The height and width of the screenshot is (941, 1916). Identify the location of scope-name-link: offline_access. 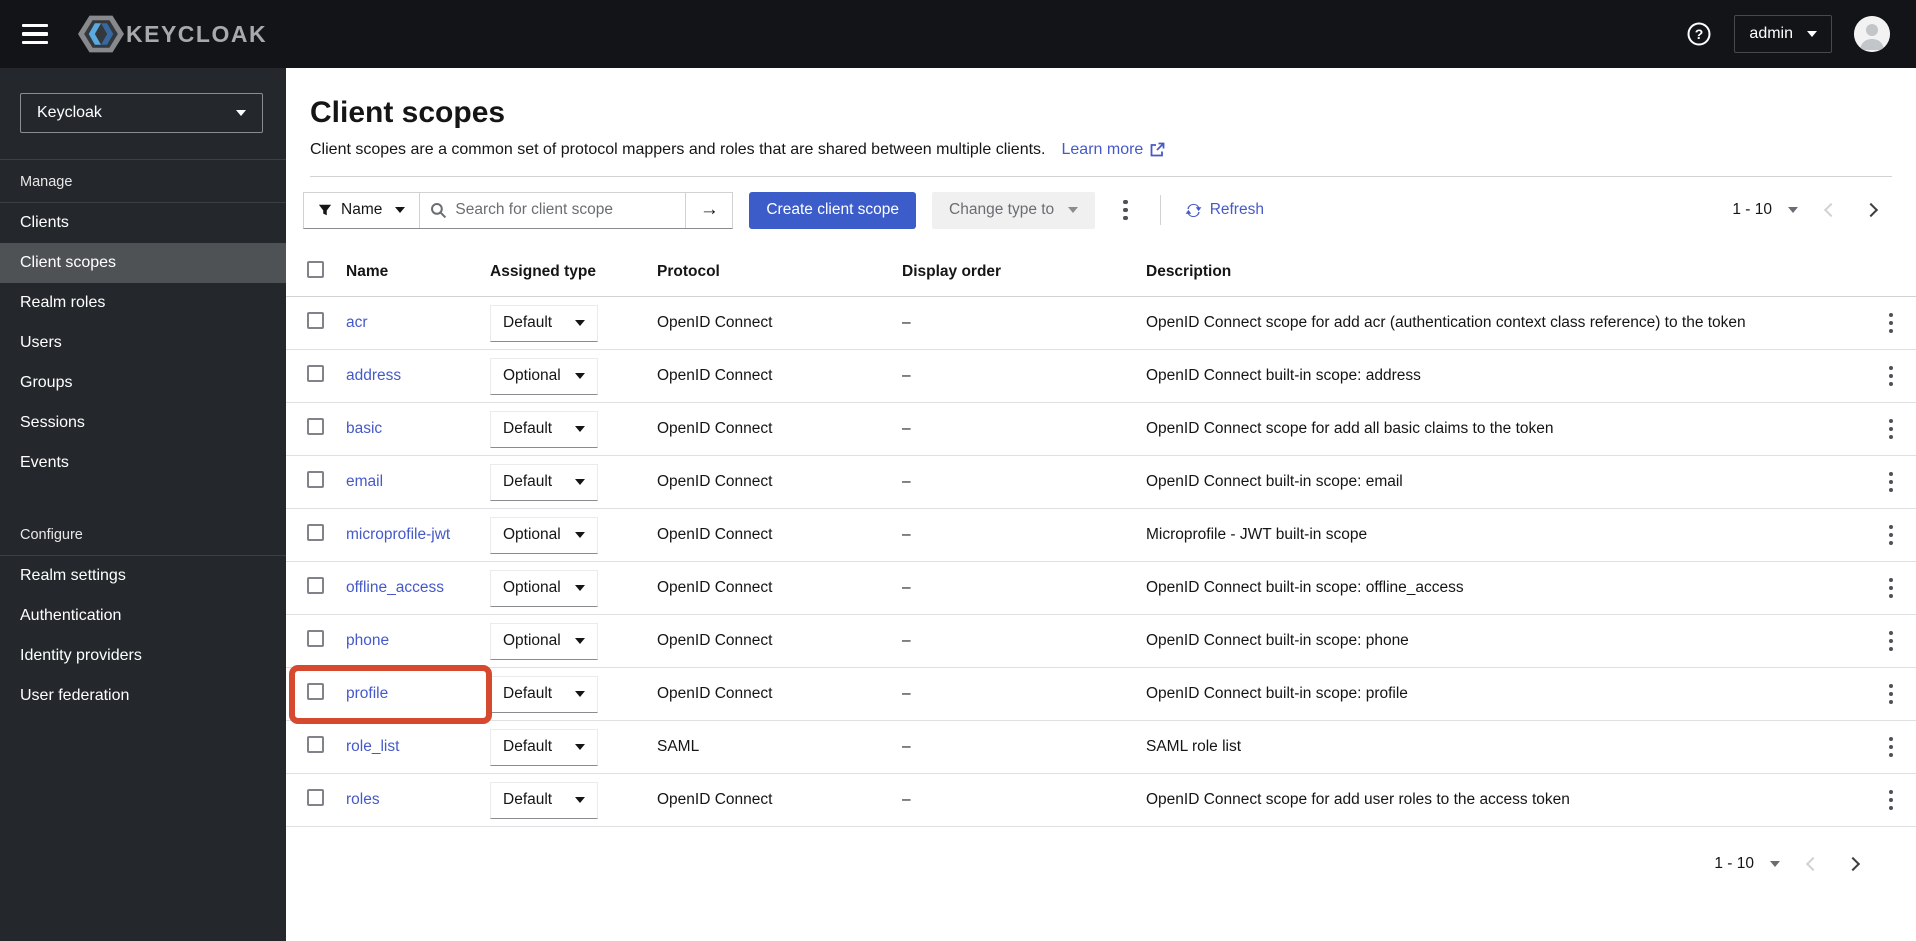
(395, 587).